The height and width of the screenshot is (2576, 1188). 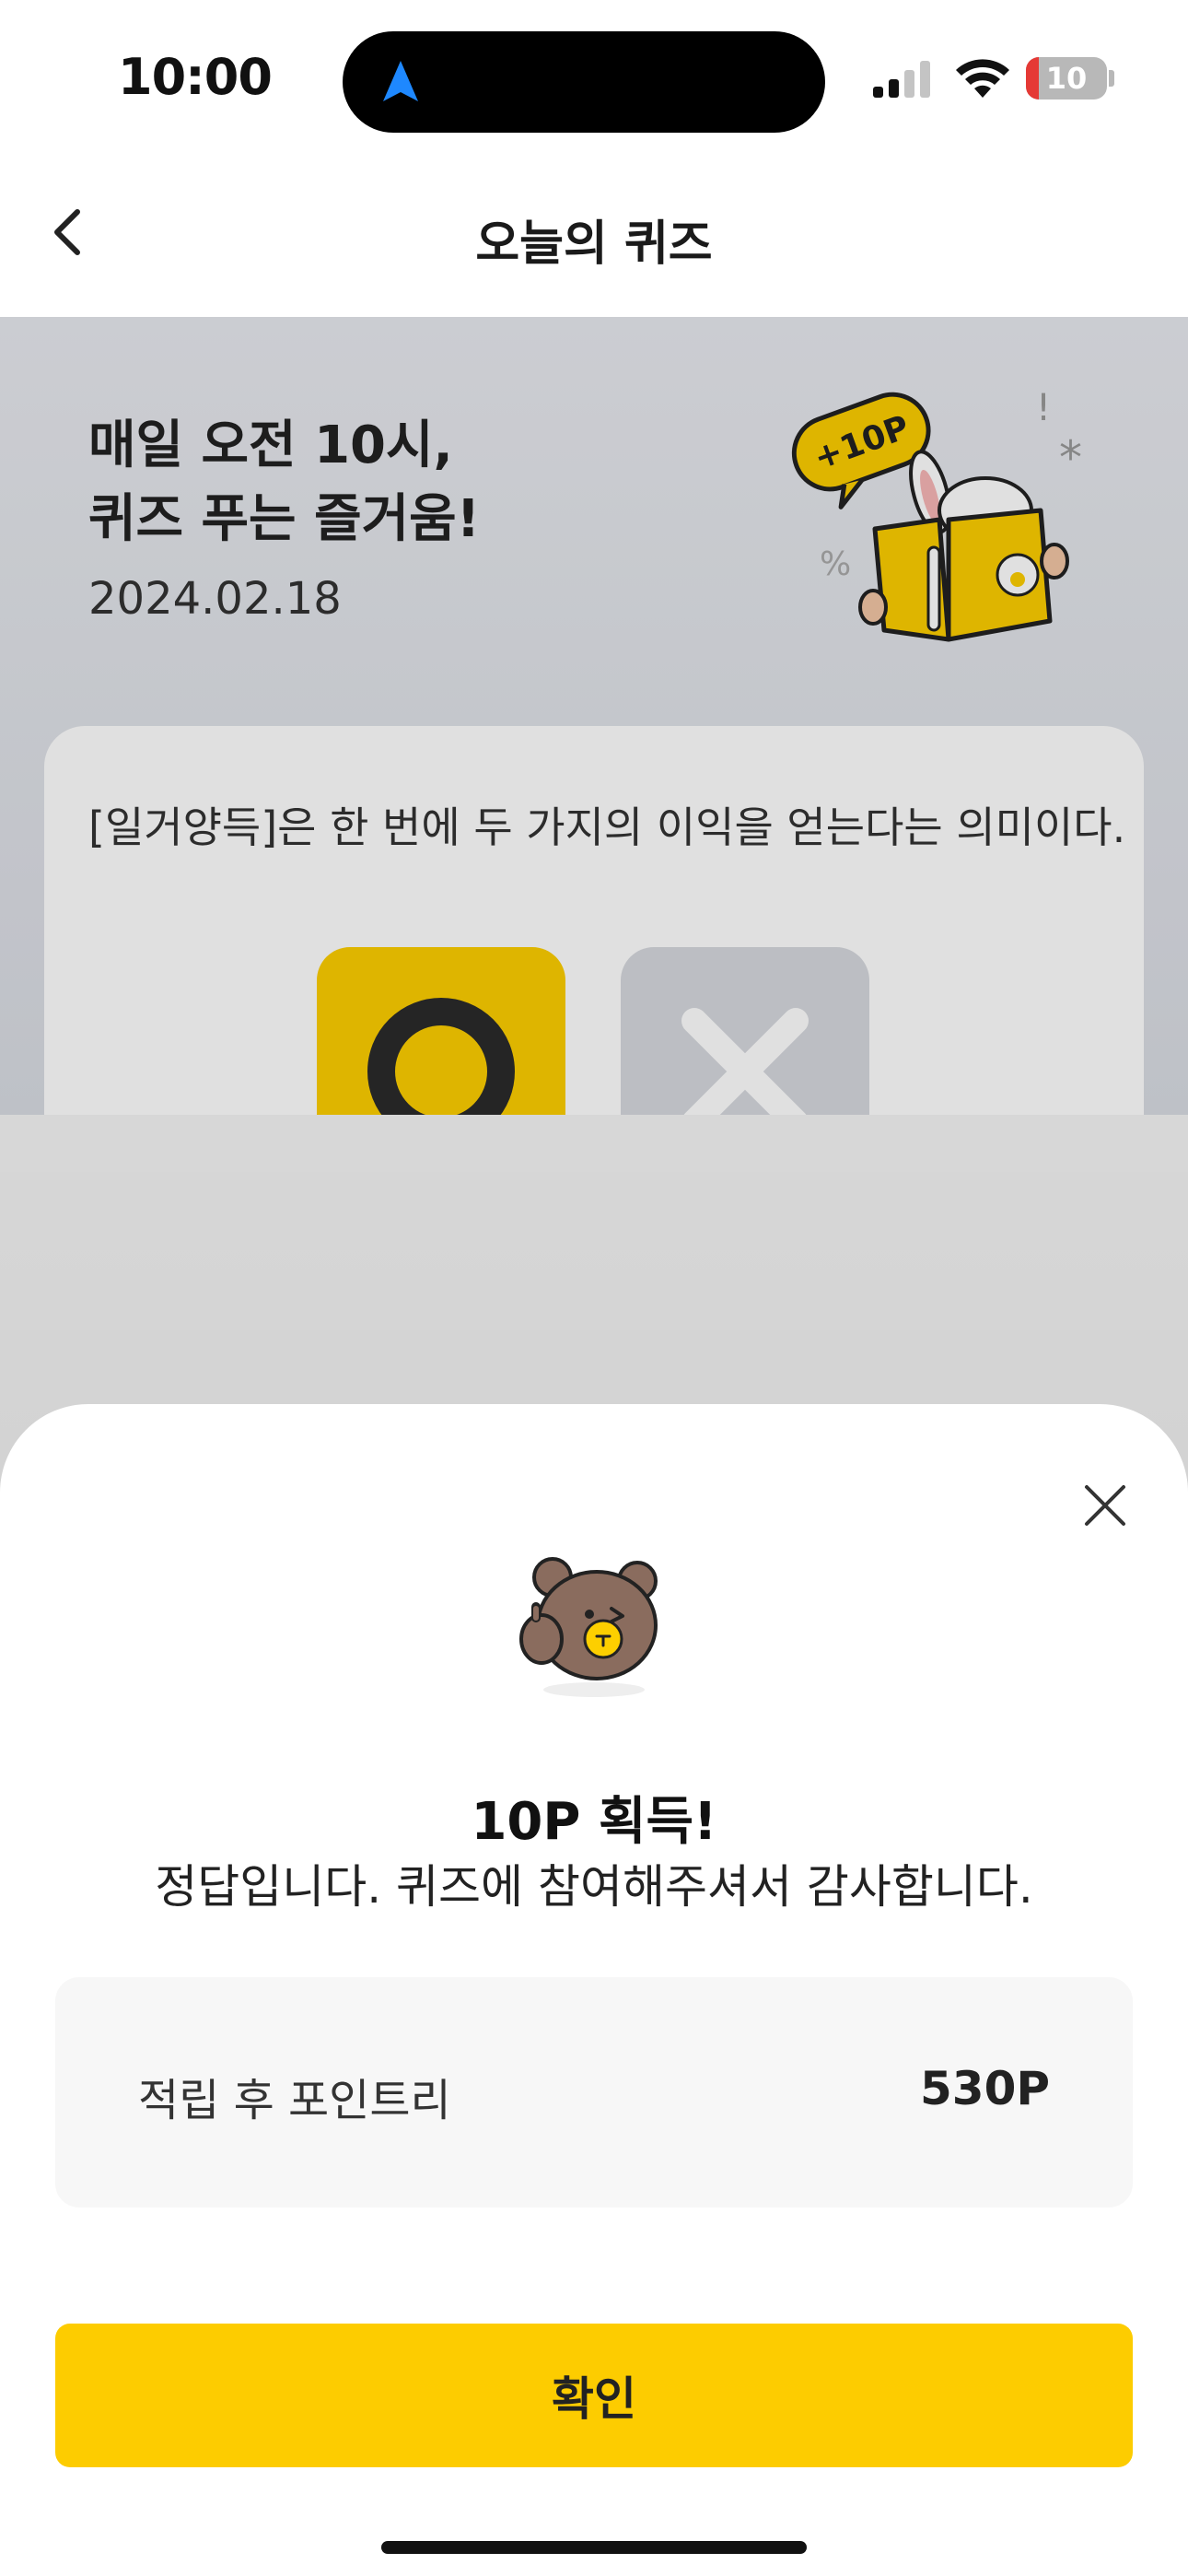 I want to click on confirm-button: 확인, so click(x=594, y=2395).